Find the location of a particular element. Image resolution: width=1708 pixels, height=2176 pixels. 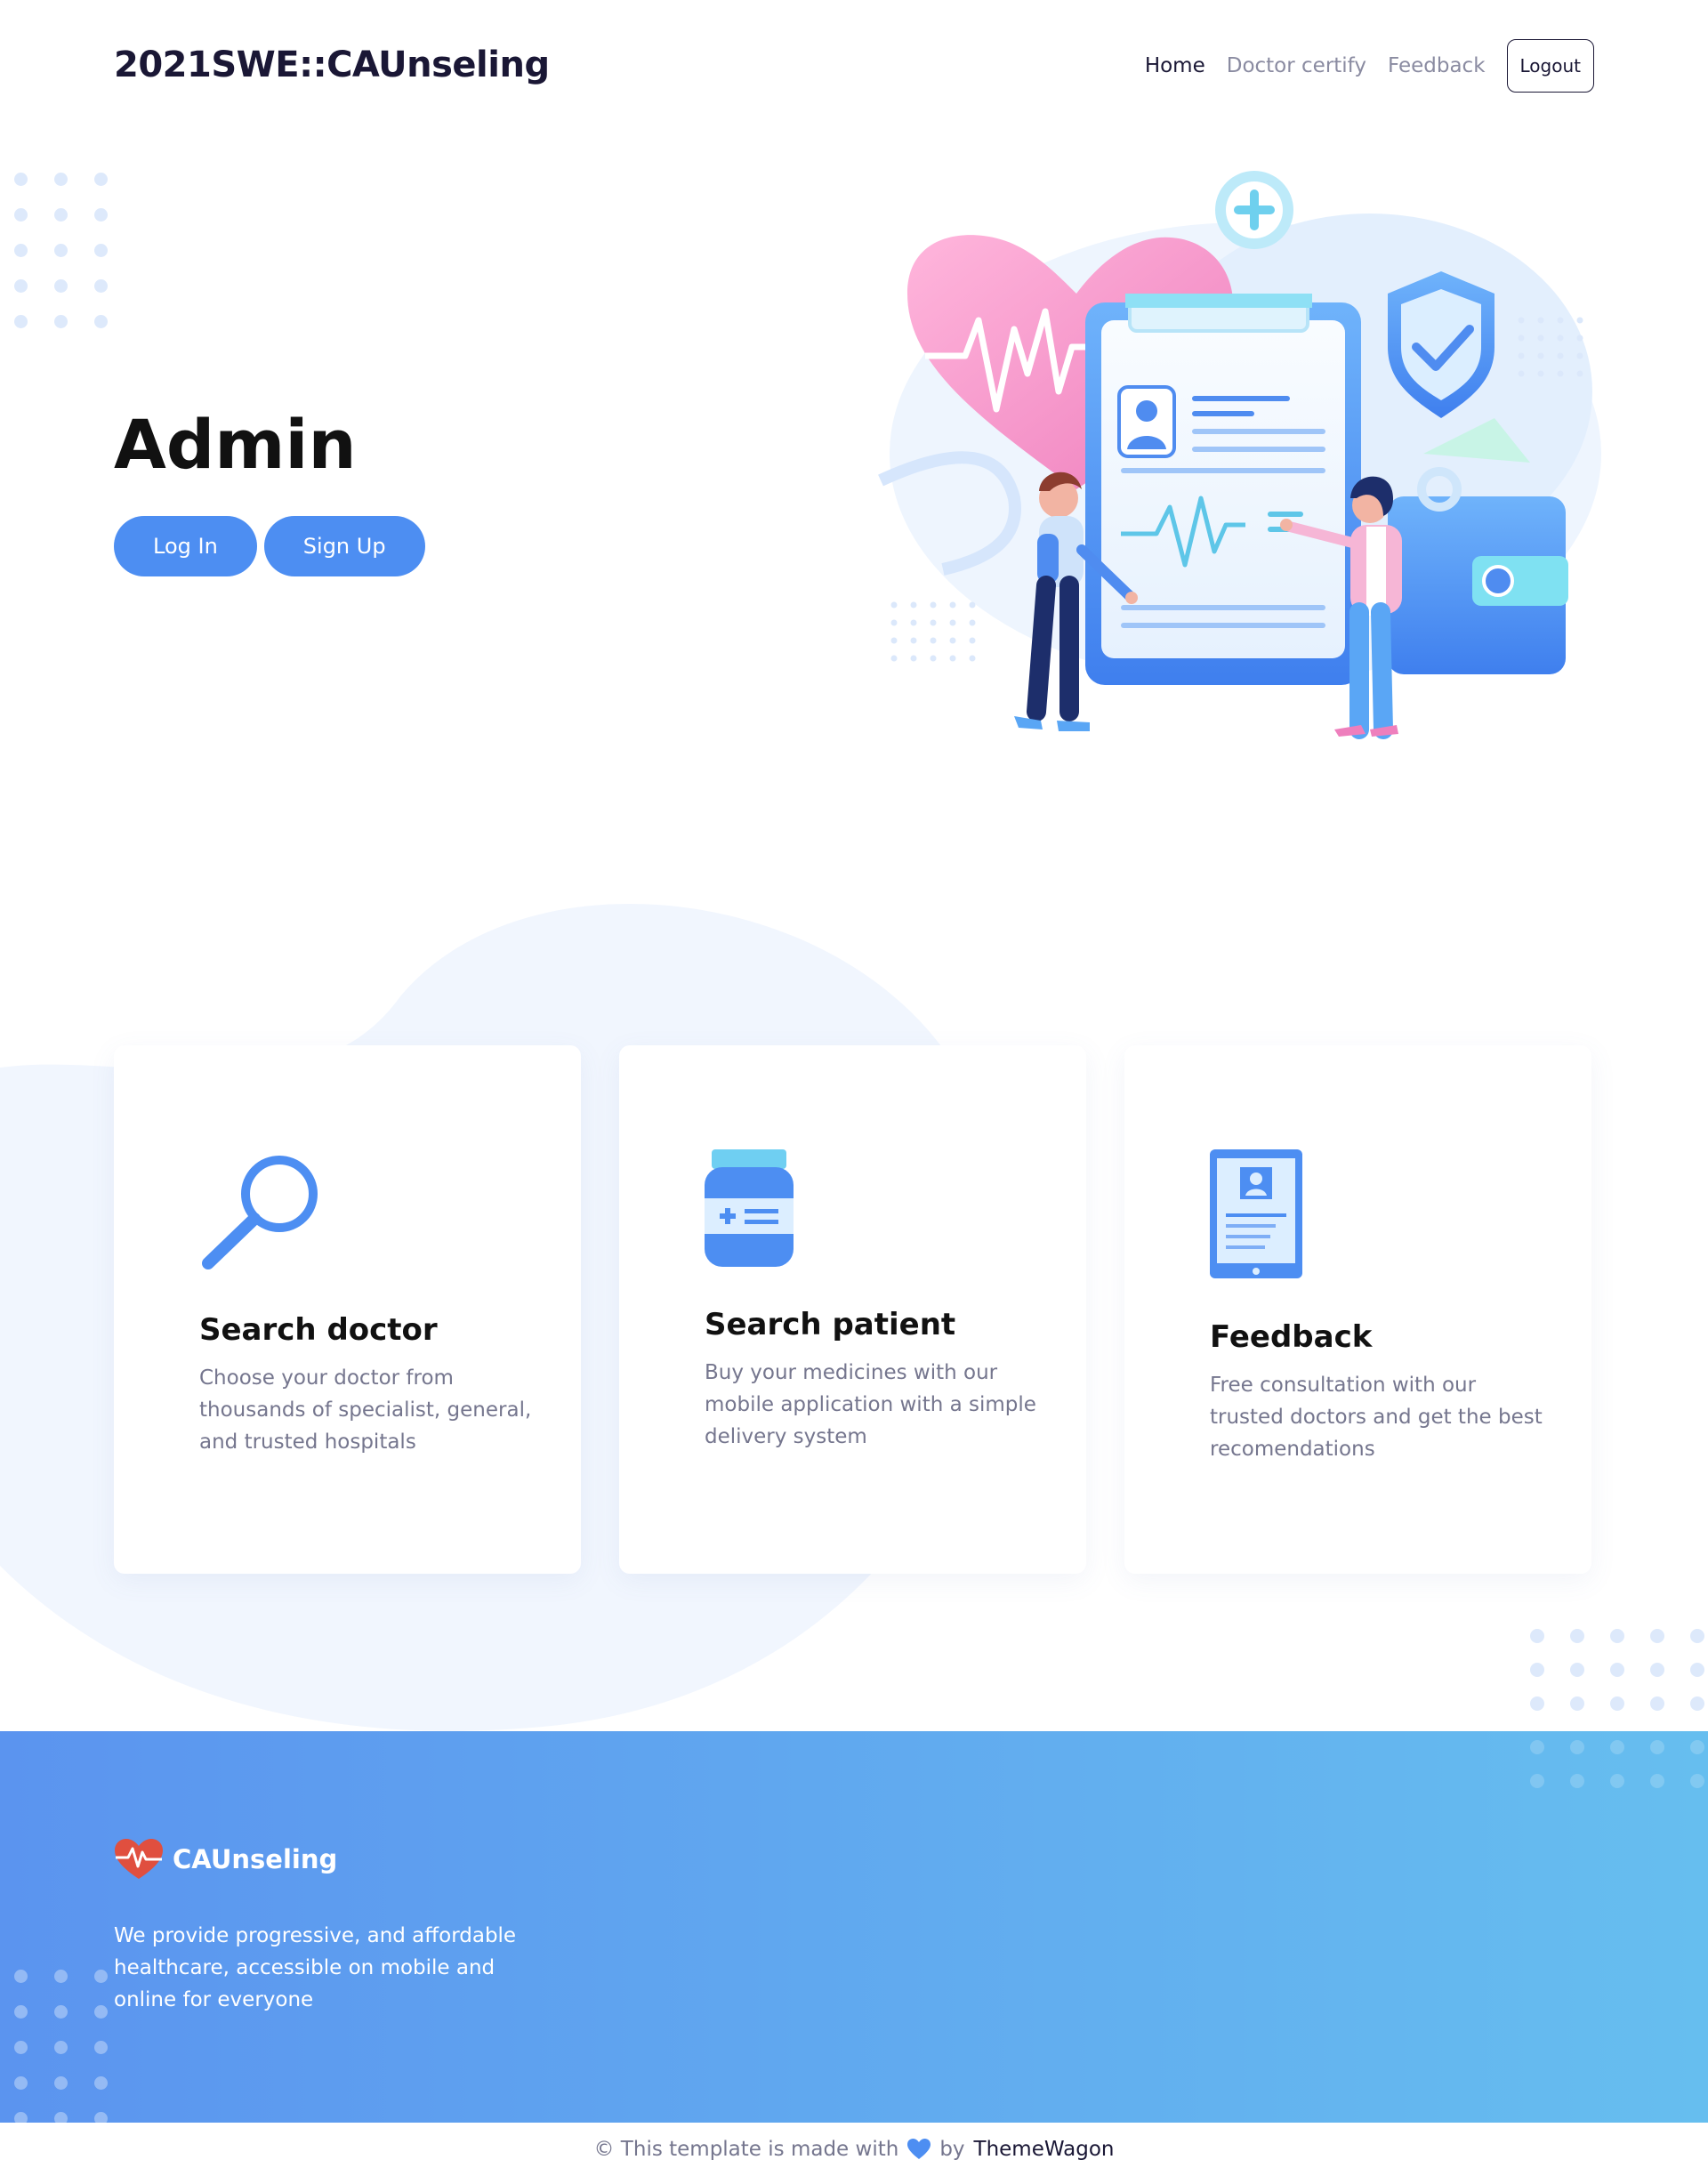

heart-pulse-icon is located at coordinates (139, 1859).